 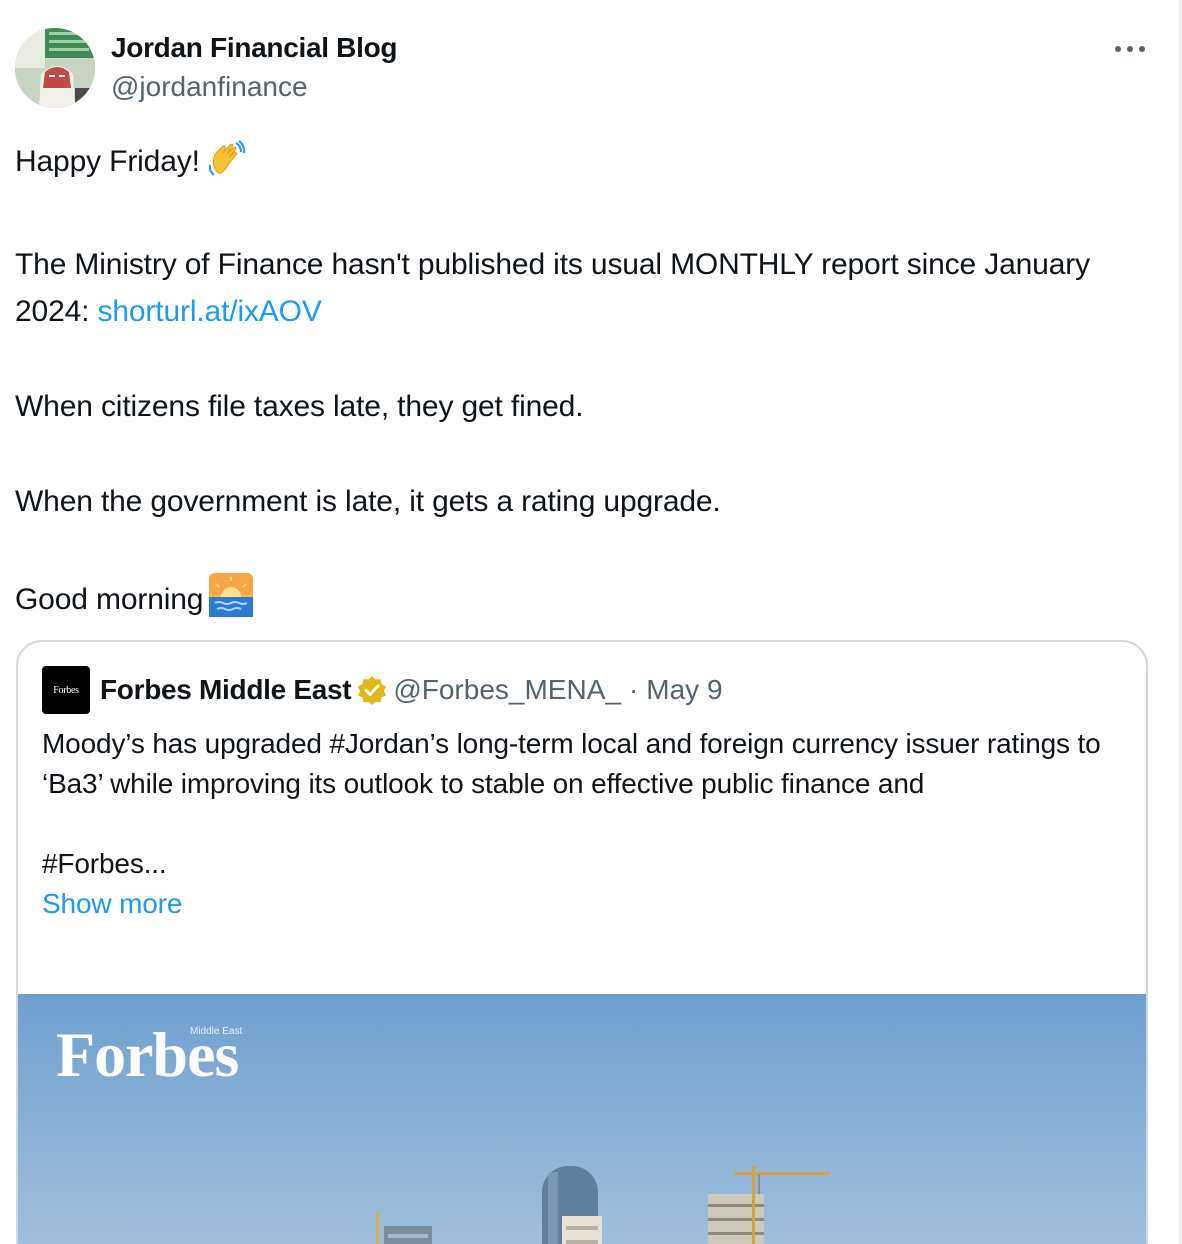 What do you see at coordinates (603, 1205) in the screenshot?
I see `skyline-illustration` at bounding box center [603, 1205].